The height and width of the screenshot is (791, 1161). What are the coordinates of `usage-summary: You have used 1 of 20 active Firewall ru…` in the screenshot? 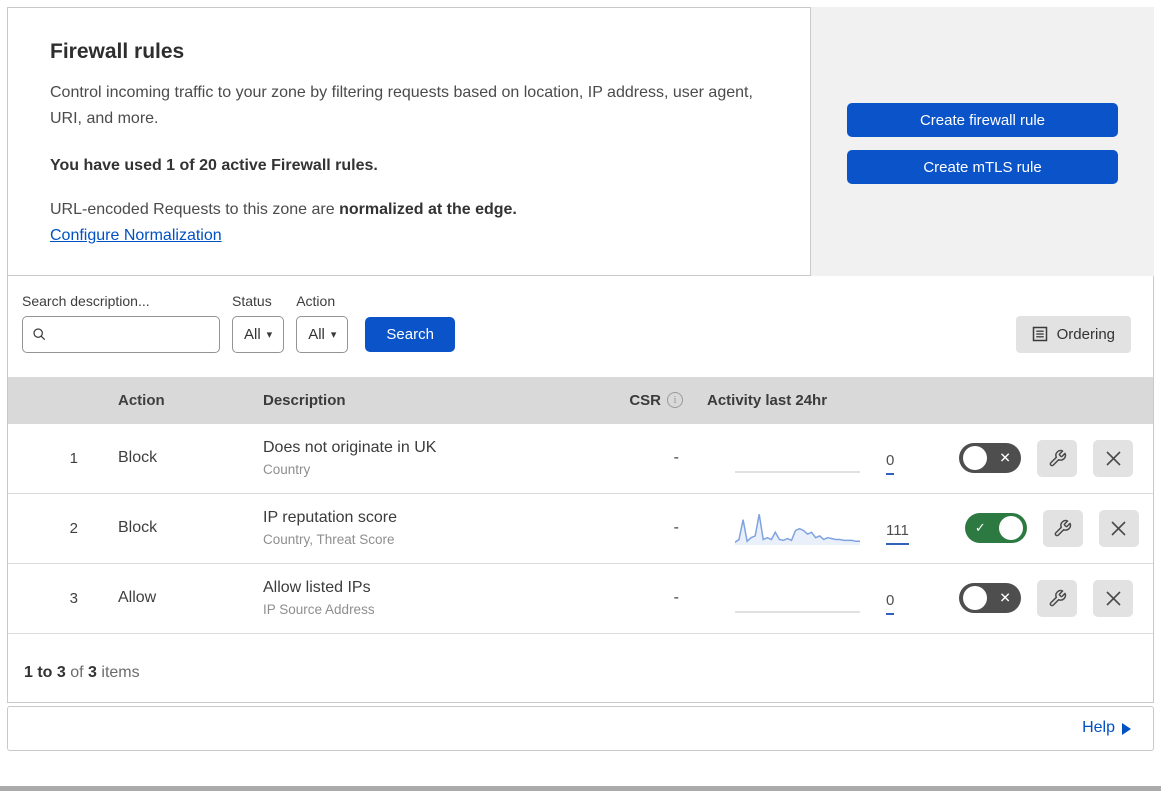 It's located at (214, 165).